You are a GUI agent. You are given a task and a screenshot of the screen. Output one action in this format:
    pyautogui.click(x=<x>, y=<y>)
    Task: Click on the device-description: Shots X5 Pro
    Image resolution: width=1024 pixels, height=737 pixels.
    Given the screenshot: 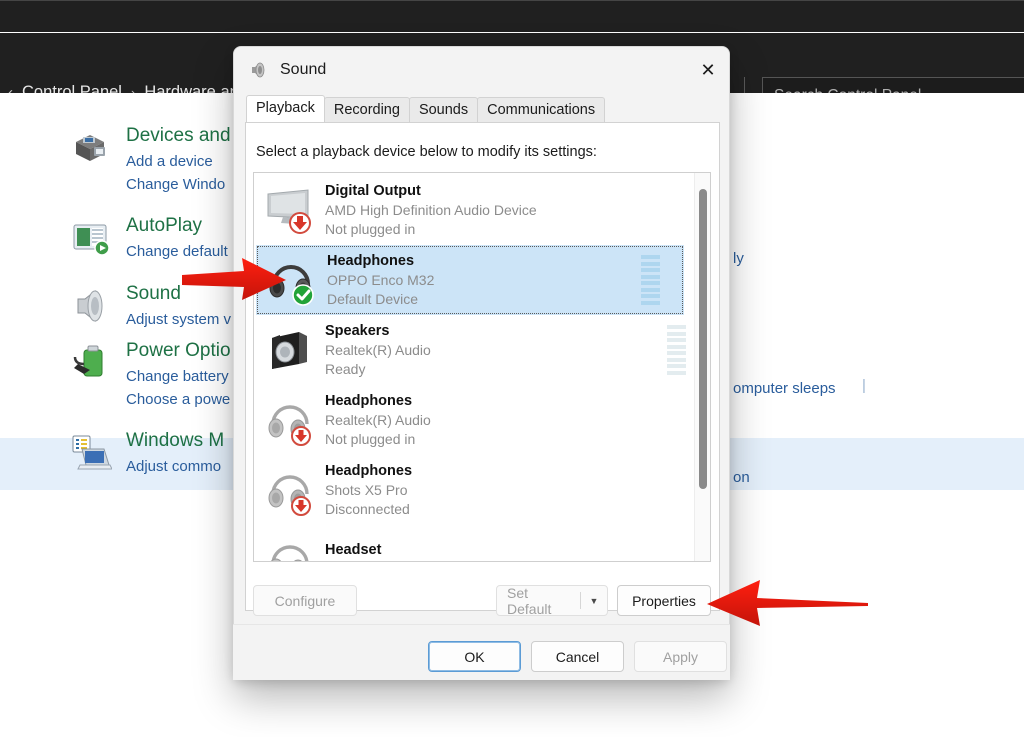 What is the action you would take?
    pyautogui.click(x=366, y=490)
    